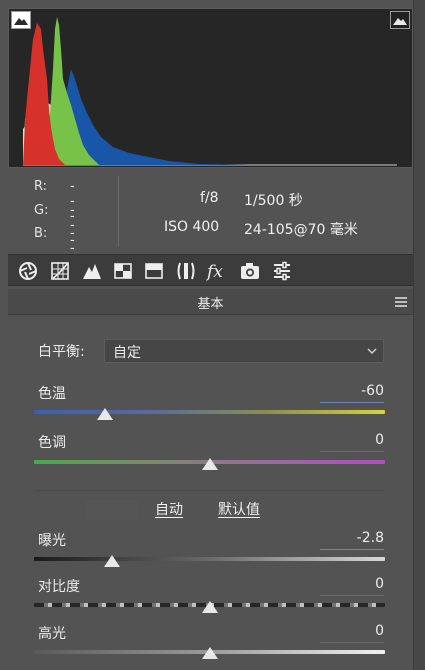 The image size is (425, 670). I want to click on detail-icon, so click(92, 271).